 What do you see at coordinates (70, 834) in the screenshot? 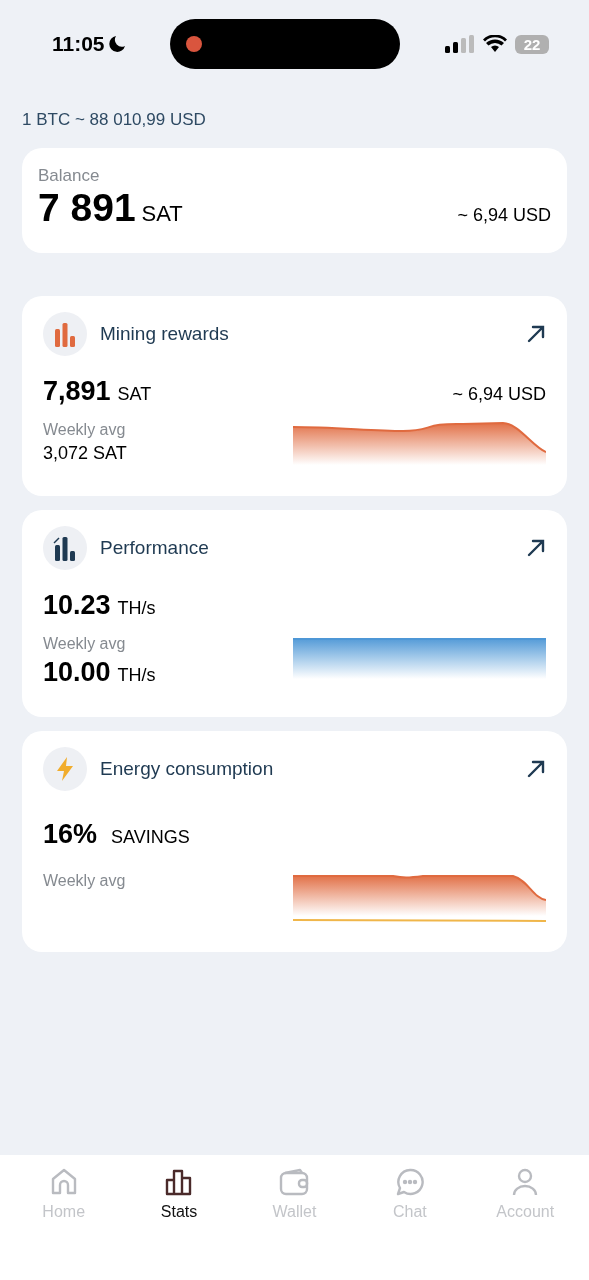
I see `stat-value: 16%` at bounding box center [70, 834].